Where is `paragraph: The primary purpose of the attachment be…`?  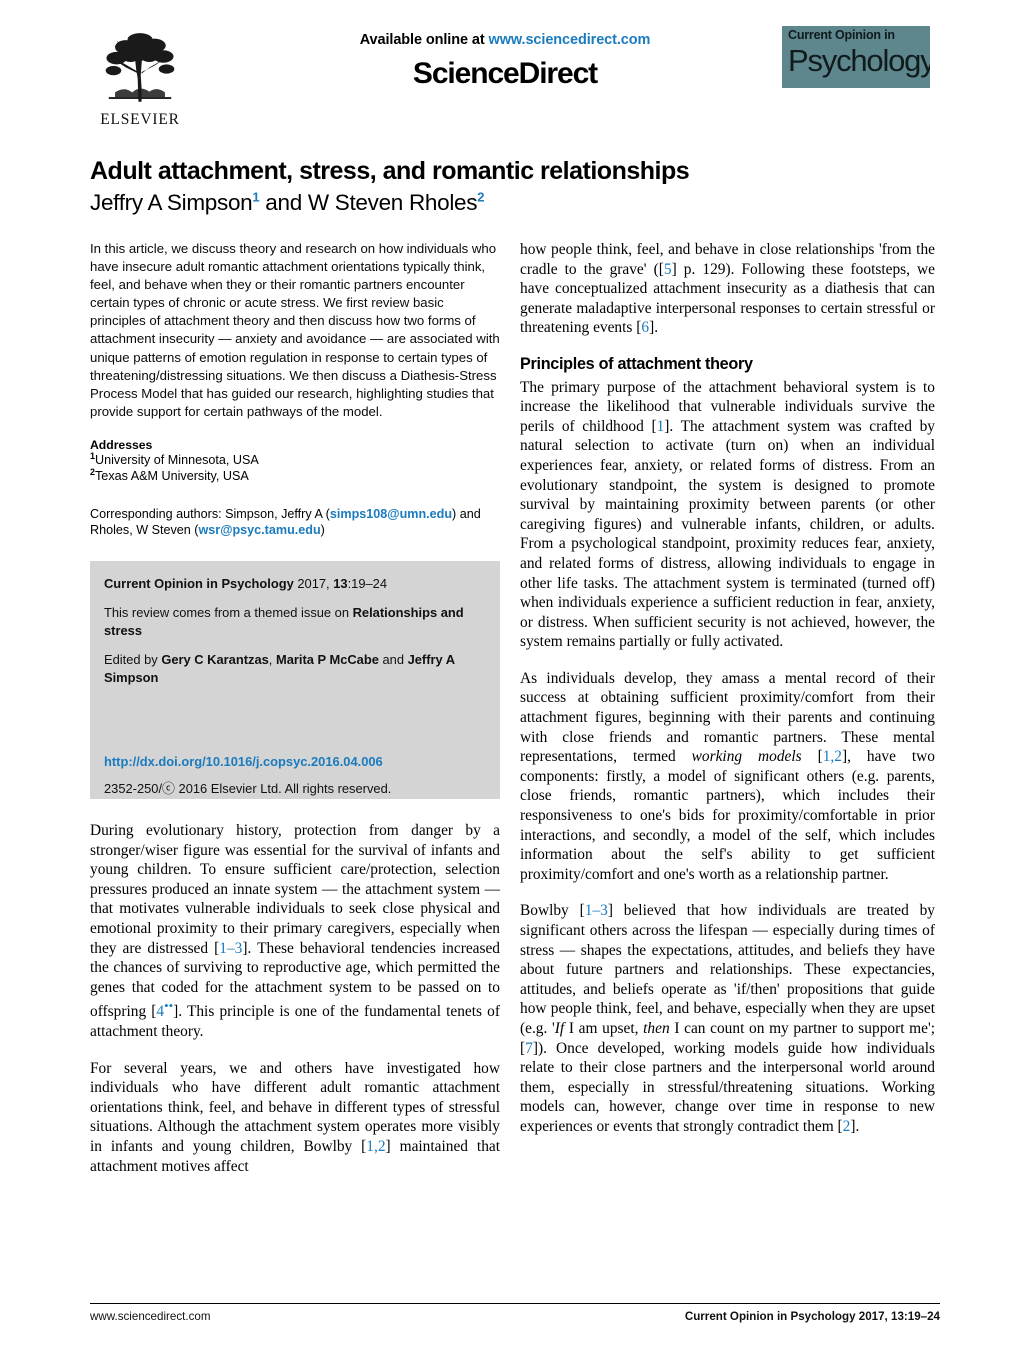
paragraph: The primary purpose of the attachment be… is located at coordinates (727, 515).